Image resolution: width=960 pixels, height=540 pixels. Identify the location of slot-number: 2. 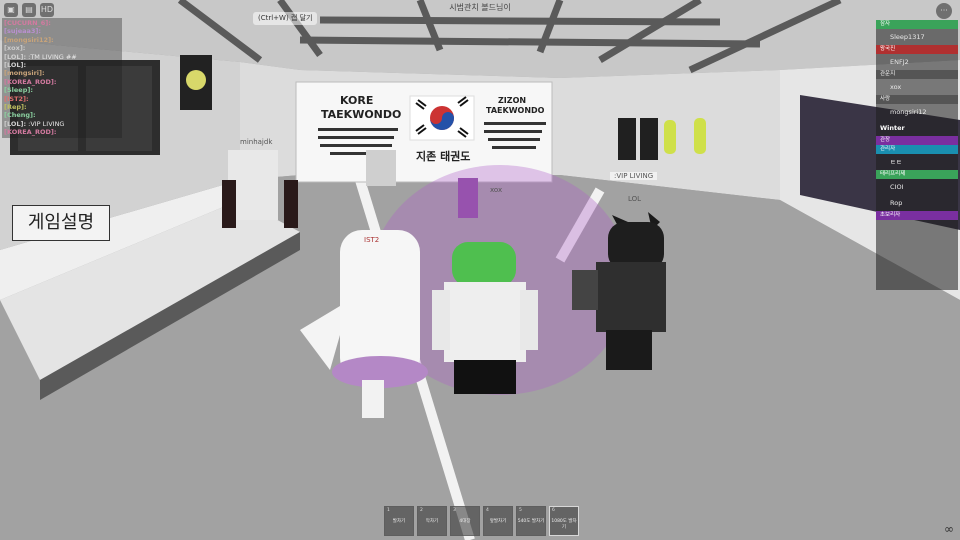
(421, 510).